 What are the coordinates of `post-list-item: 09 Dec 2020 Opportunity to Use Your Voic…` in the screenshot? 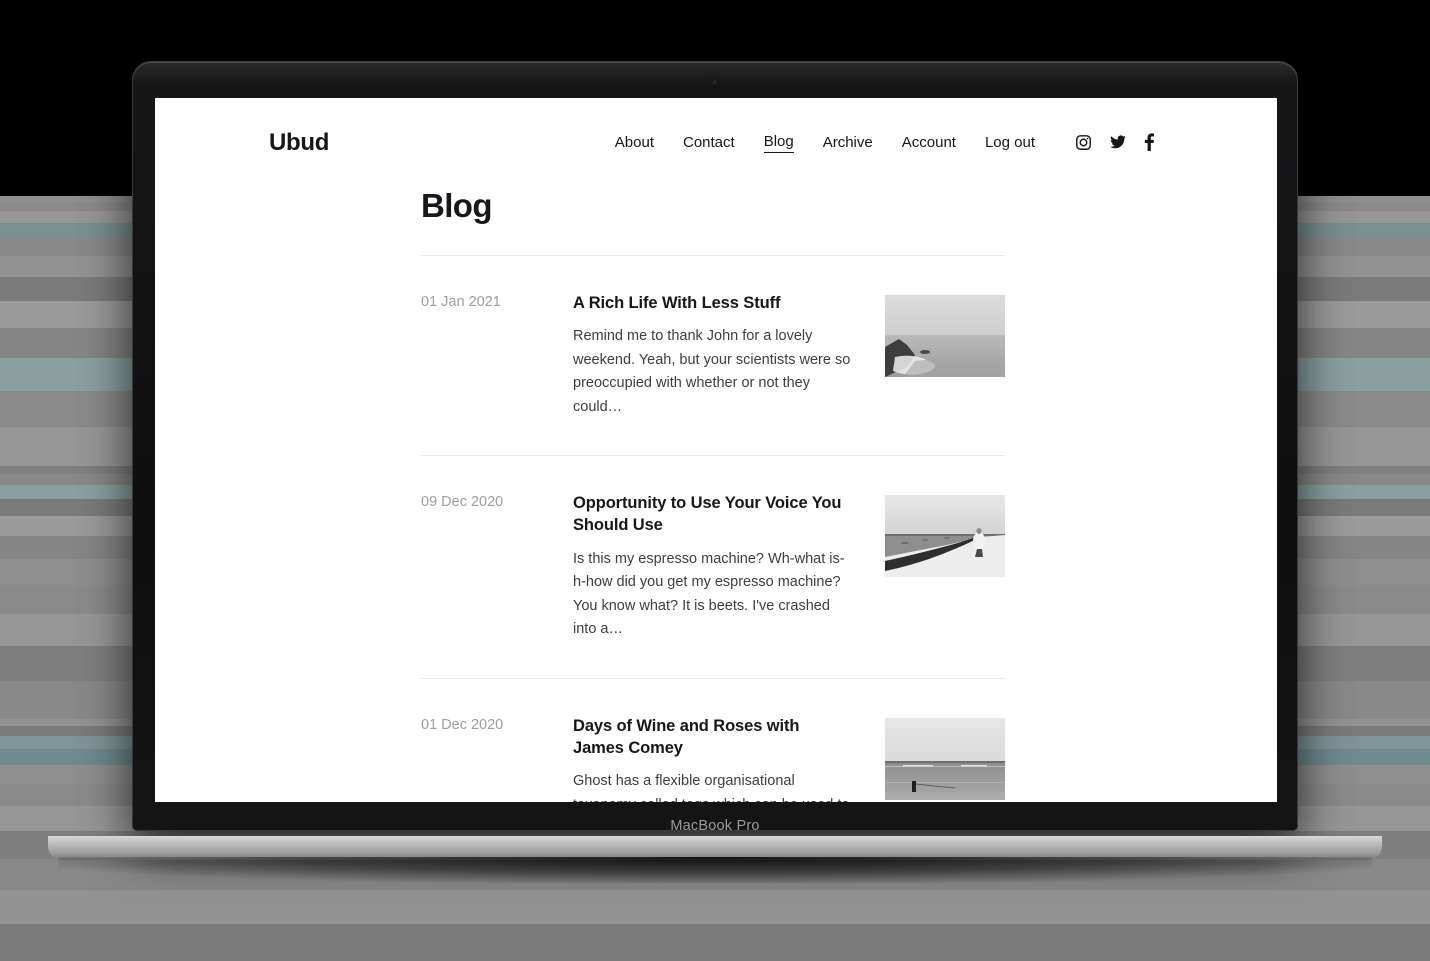 It's located at (713, 566).